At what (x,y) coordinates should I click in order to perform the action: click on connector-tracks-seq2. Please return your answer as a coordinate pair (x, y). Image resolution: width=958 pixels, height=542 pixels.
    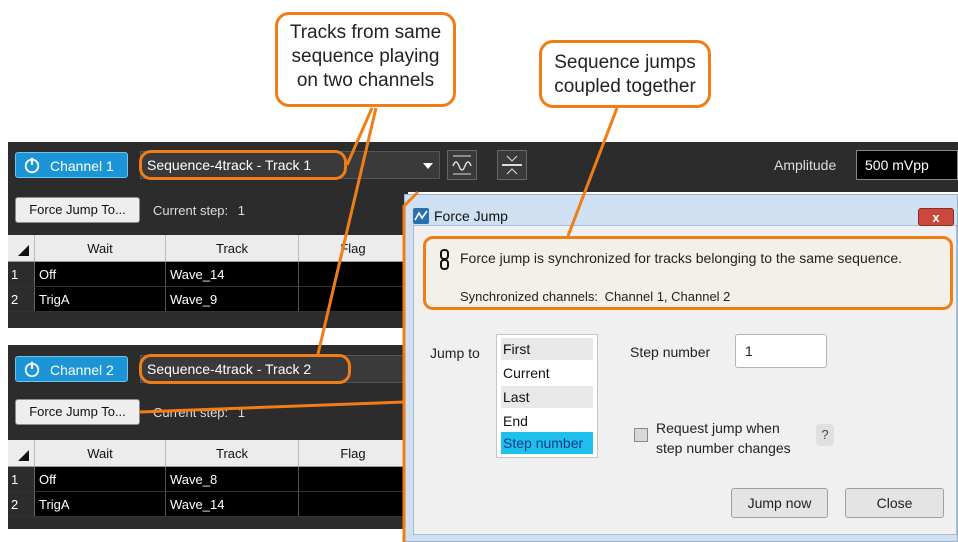
    Looking at the image, I should click on (347, 231).